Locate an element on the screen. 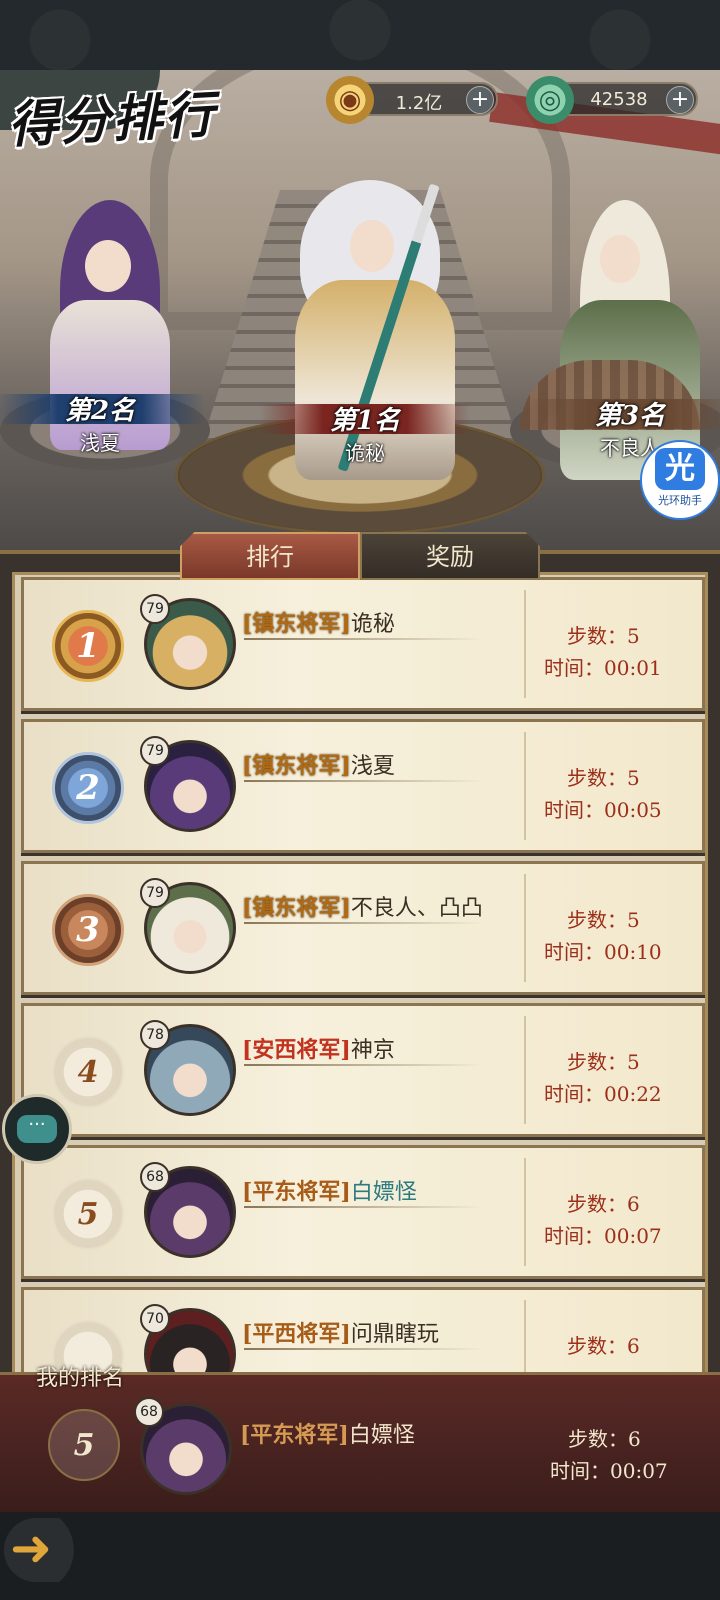 Image resolution: width=720 pixels, height=1600 pixels. assistant-label: 光环助手 is located at coordinates (680, 500).